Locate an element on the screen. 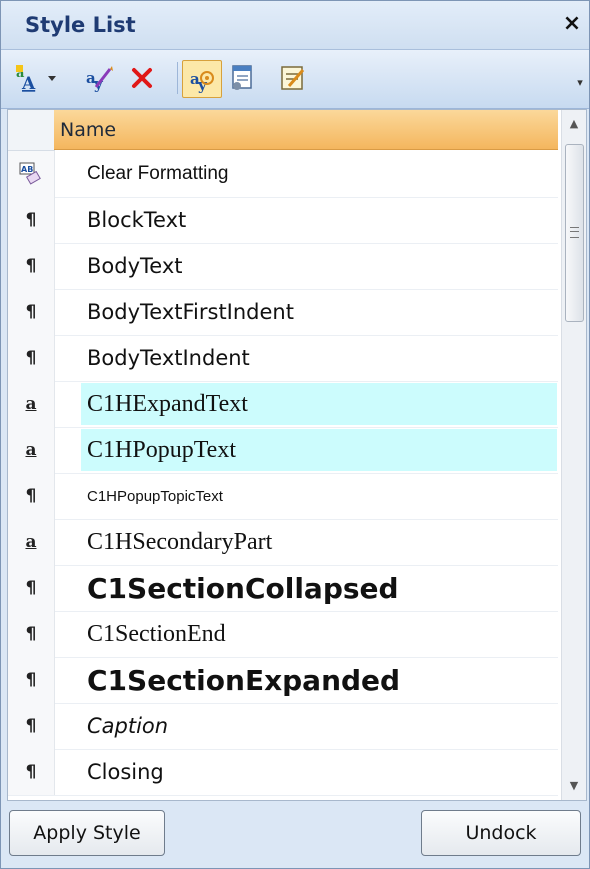 The width and height of the screenshot is (590, 869). style-name-cell: BodyTextIndent is located at coordinates (319, 358).